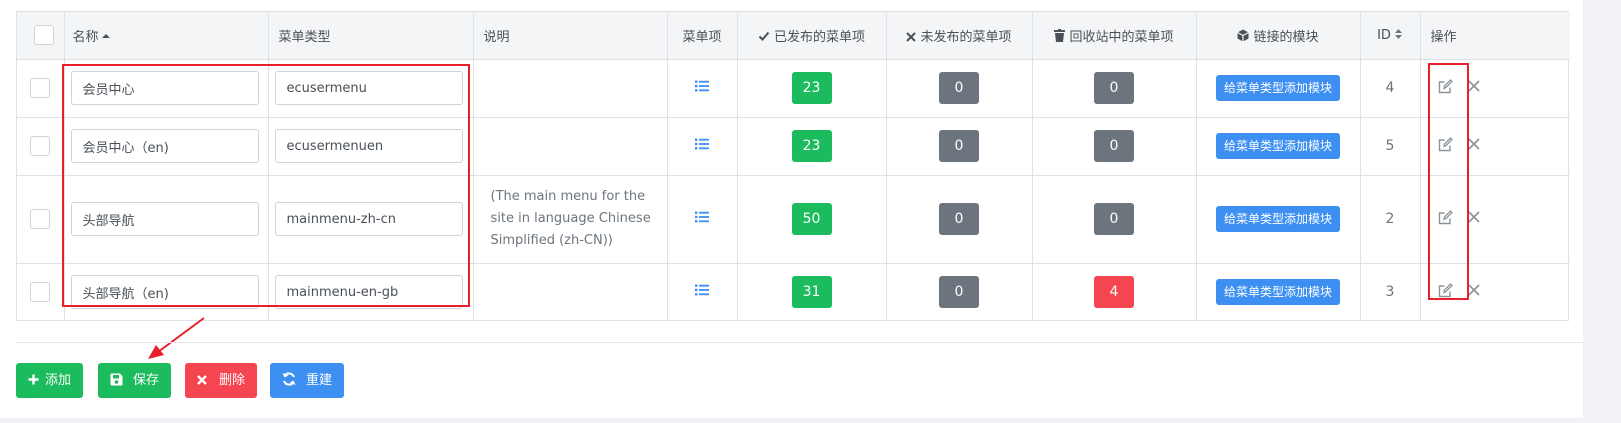  I want to click on header-name: 名称, so click(166, 36).